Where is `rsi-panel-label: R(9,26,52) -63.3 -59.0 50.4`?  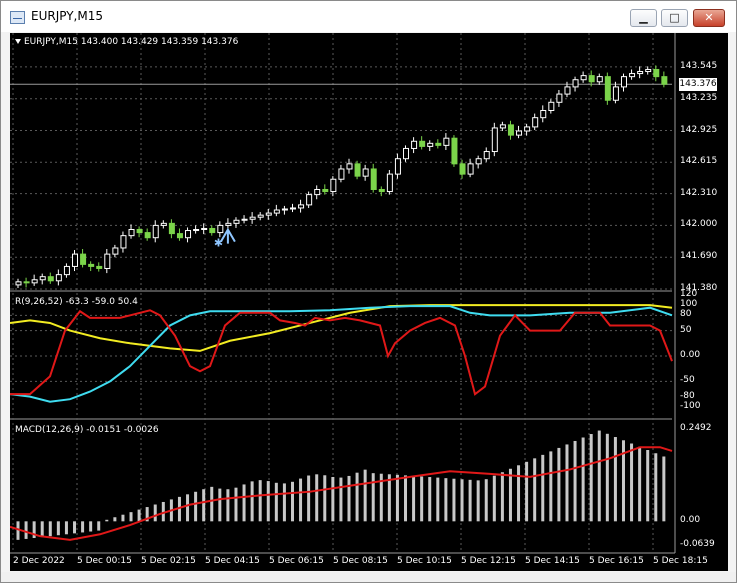
rsi-panel-label: R(9,26,52) -63.3 -59.0 50.4 is located at coordinates (76, 302).